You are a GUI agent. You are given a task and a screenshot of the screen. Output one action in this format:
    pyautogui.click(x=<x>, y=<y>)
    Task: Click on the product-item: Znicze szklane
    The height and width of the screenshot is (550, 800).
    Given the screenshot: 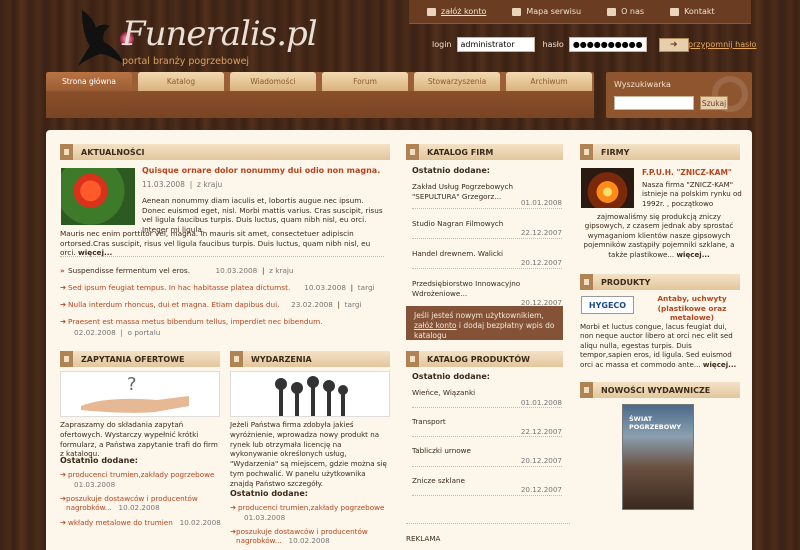 What is the action you would take?
    pyautogui.click(x=487, y=481)
    